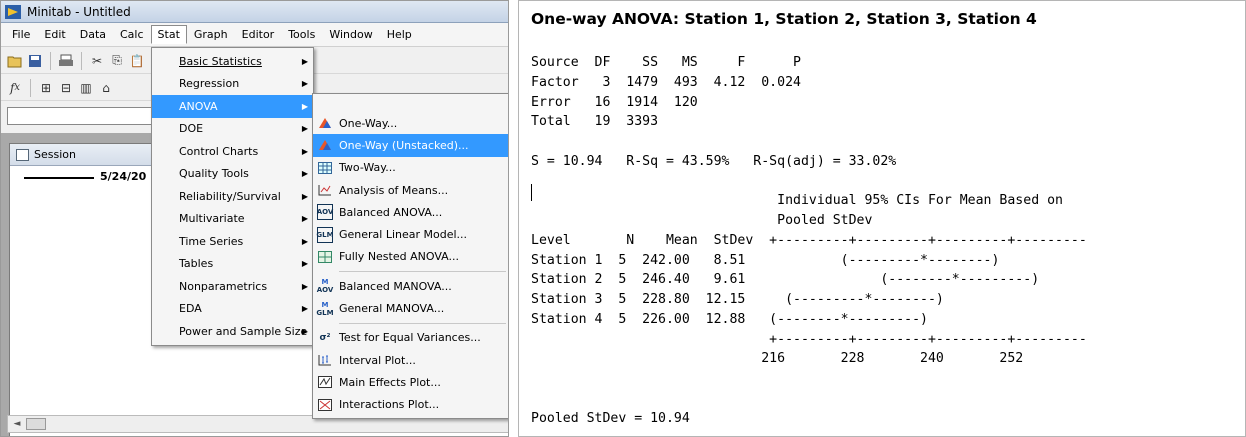  What do you see at coordinates (97, 61) in the screenshot?
I see `cut-icon: ✂` at bounding box center [97, 61].